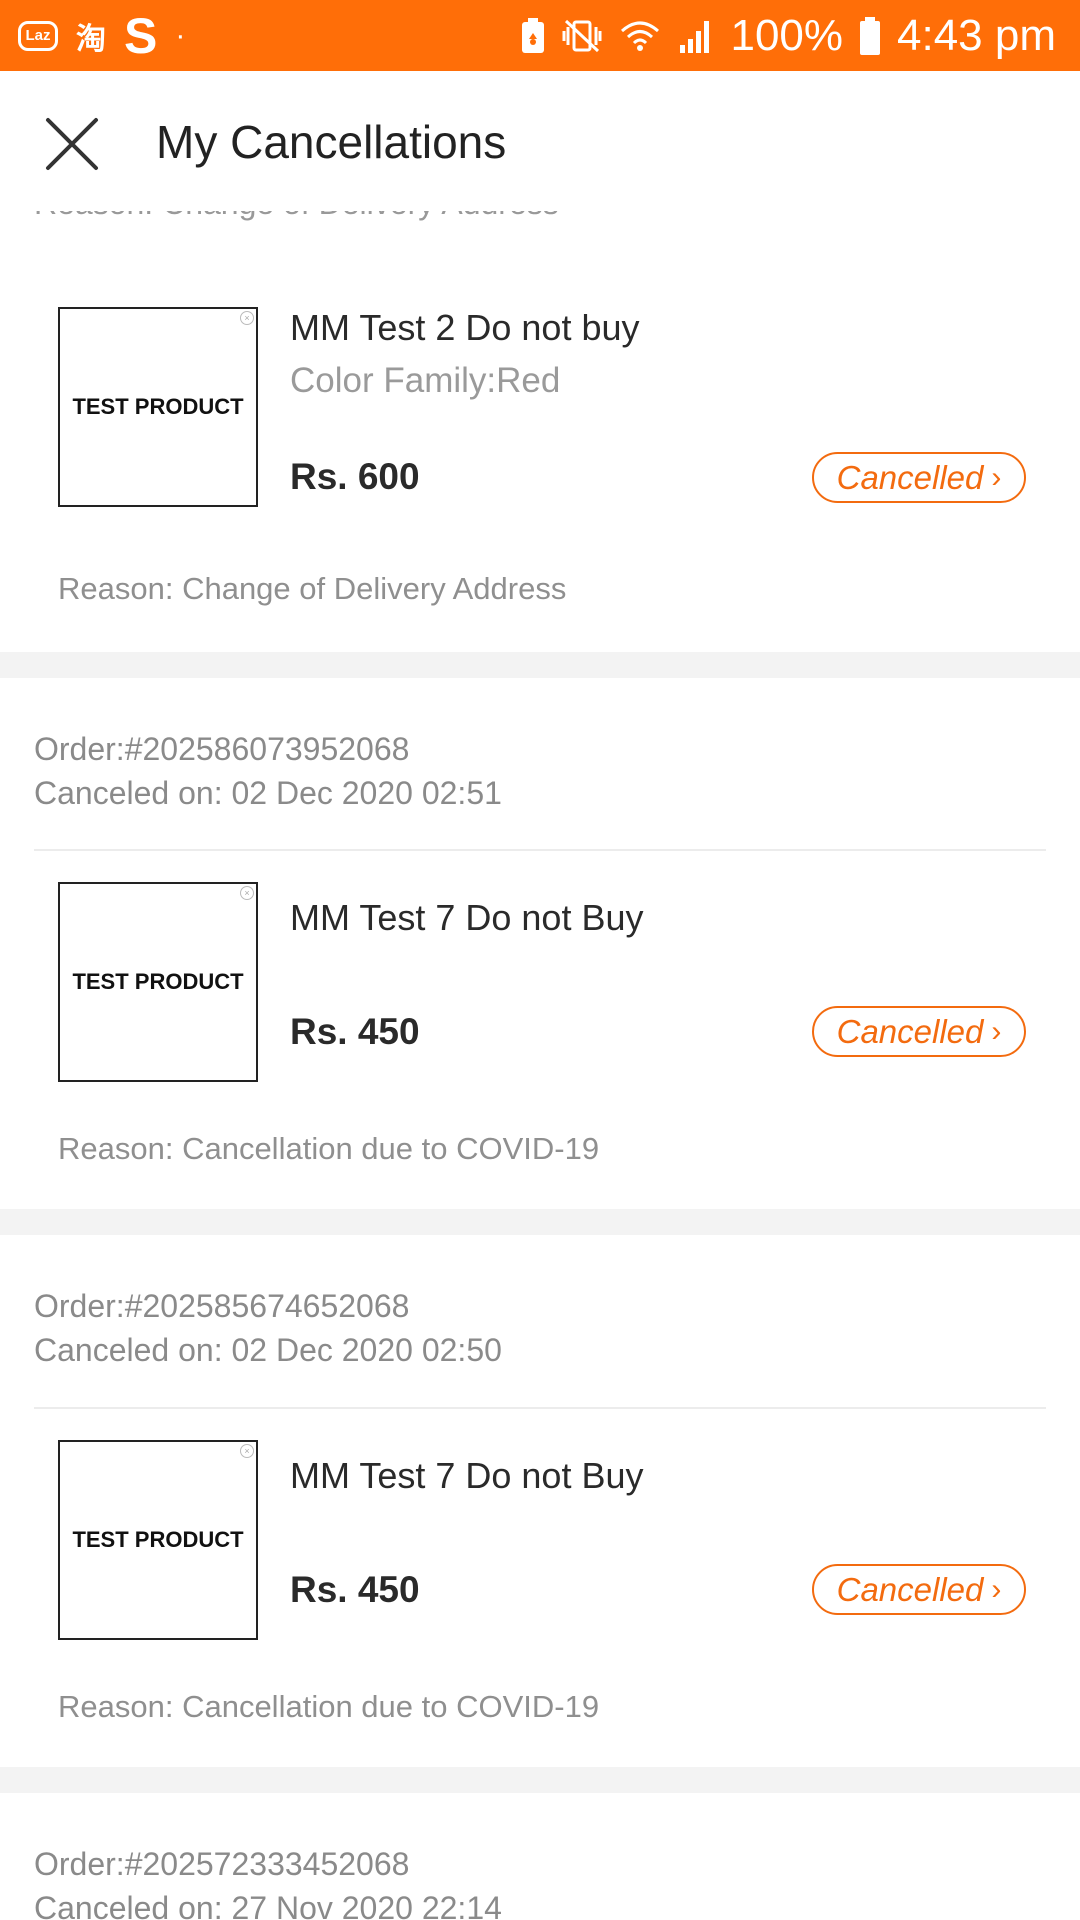  I want to click on vibrate-icon, so click(582, 36).